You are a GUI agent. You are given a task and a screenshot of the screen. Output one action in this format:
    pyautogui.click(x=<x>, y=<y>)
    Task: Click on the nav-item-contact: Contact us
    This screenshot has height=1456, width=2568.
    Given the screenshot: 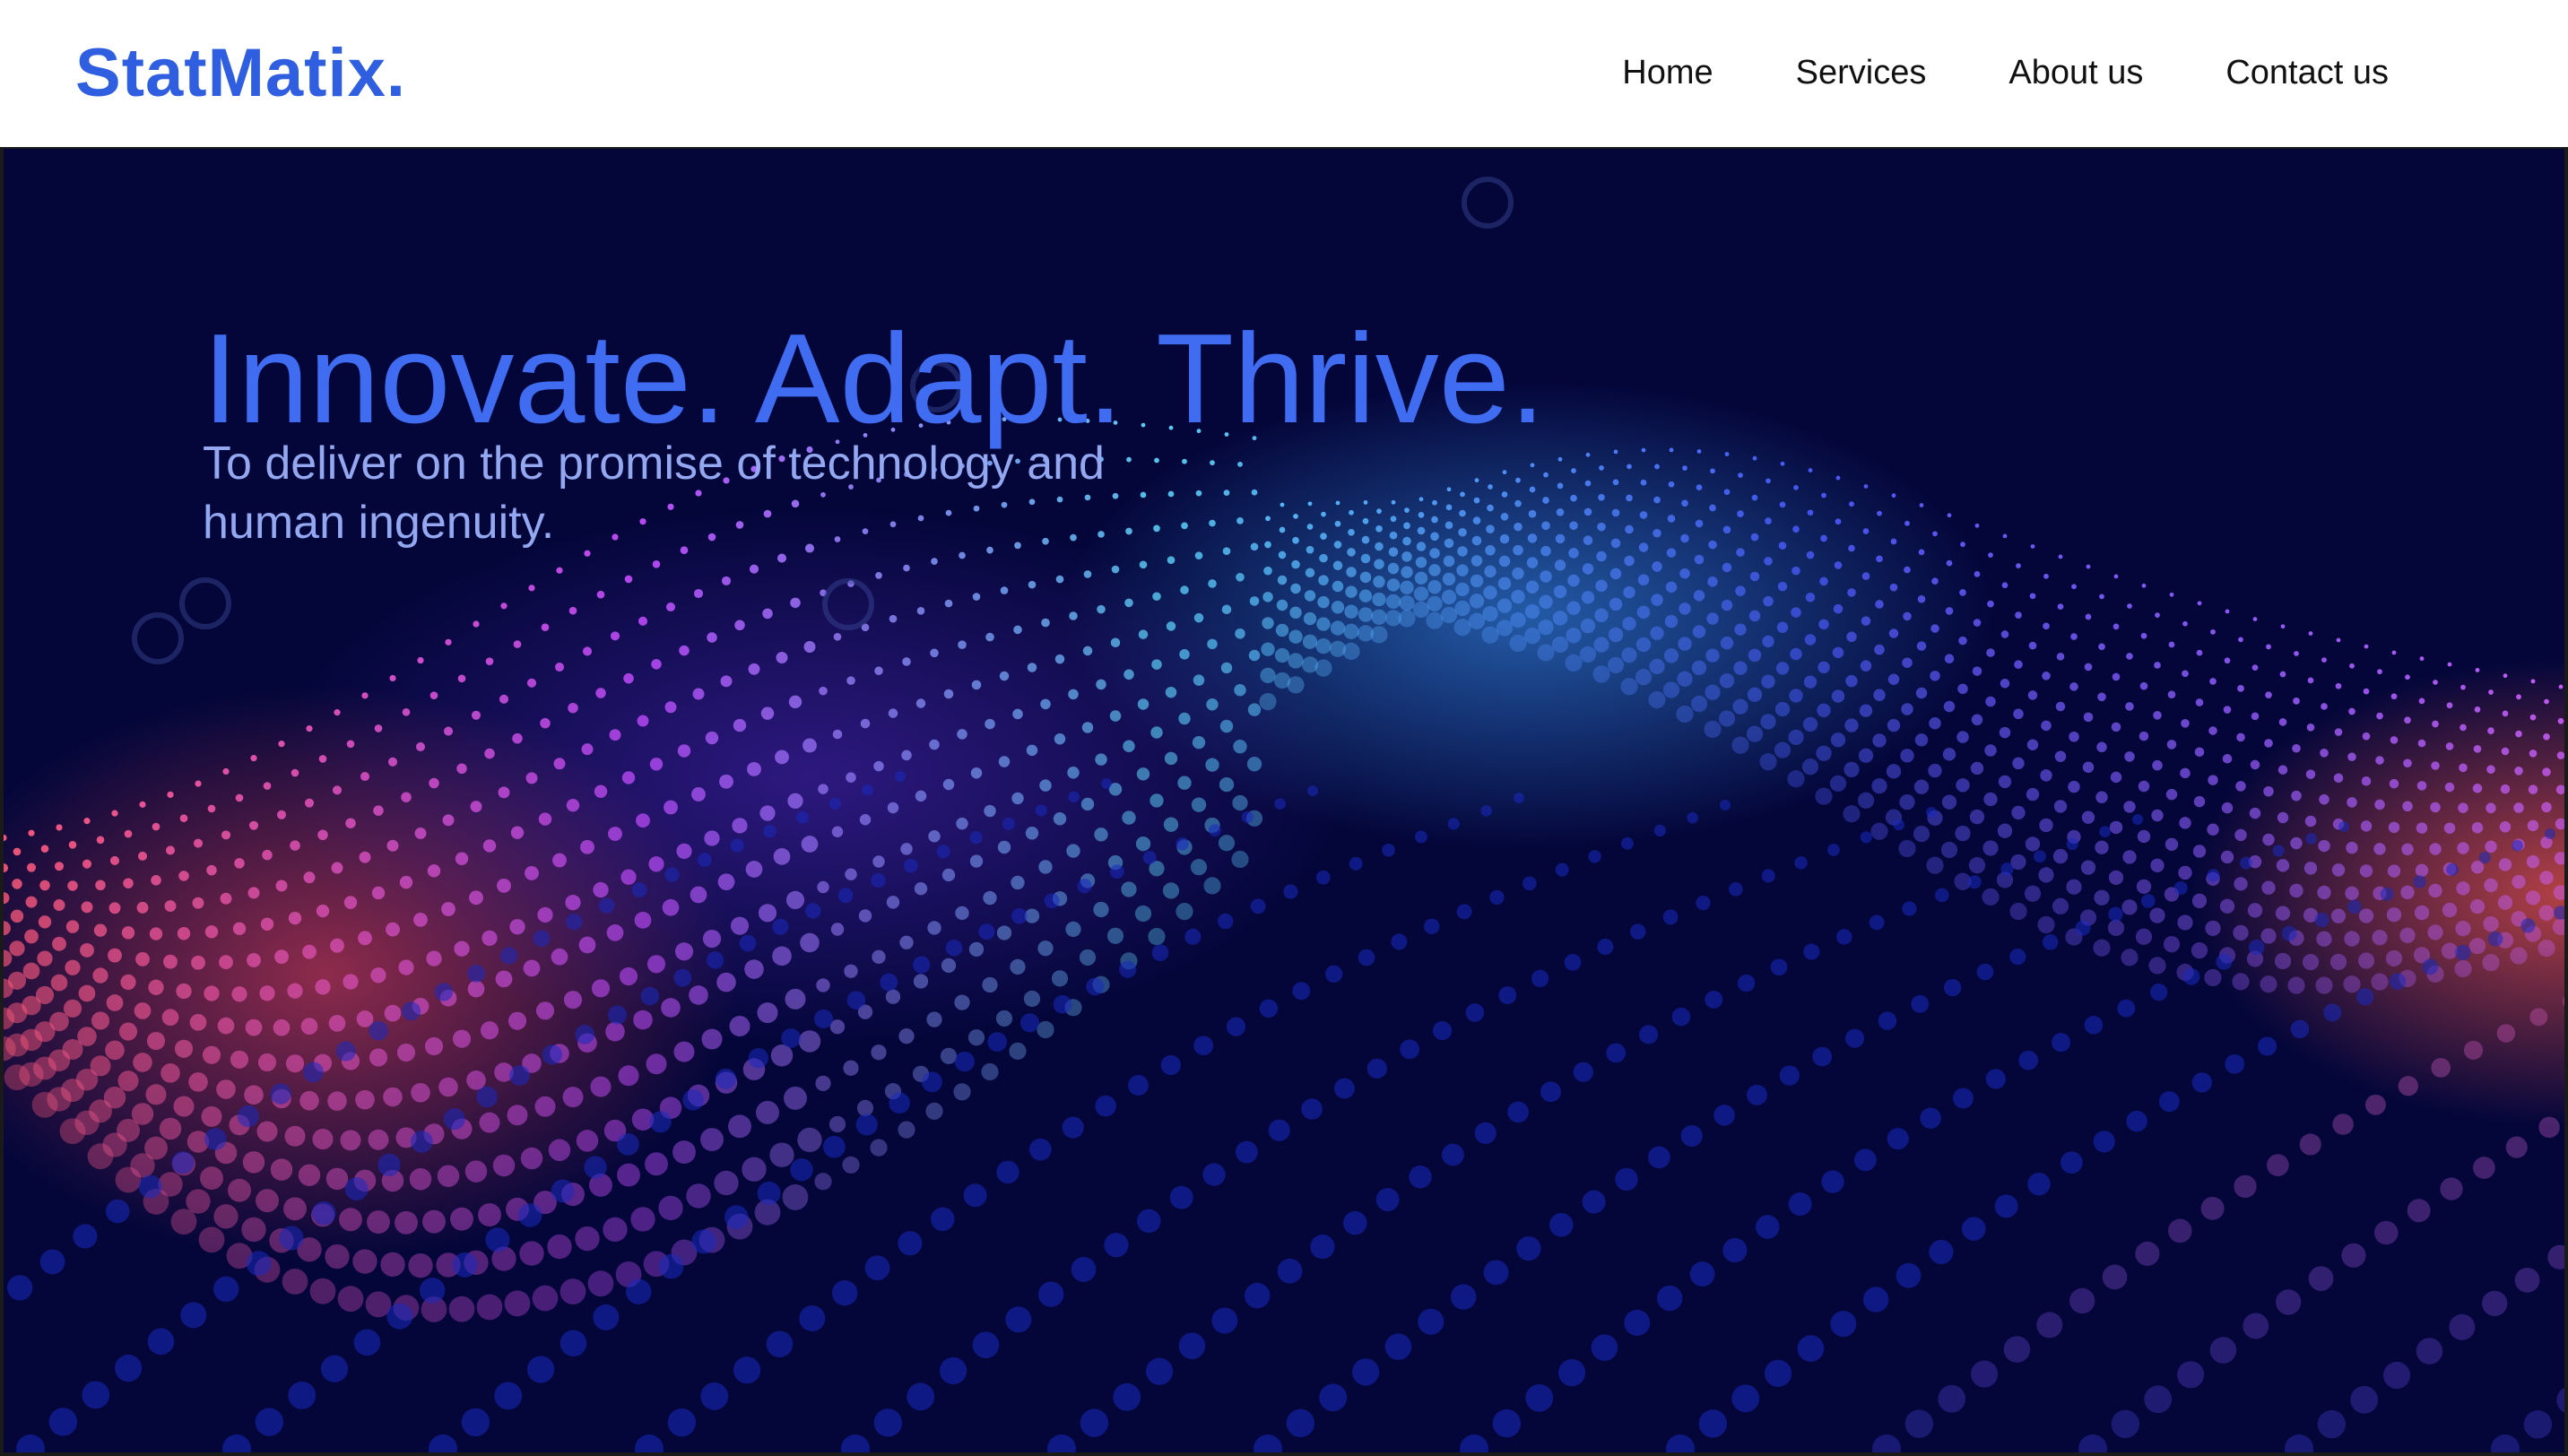 What is the action you would take?
    pyautogui.click(x=2307, y=72)
    